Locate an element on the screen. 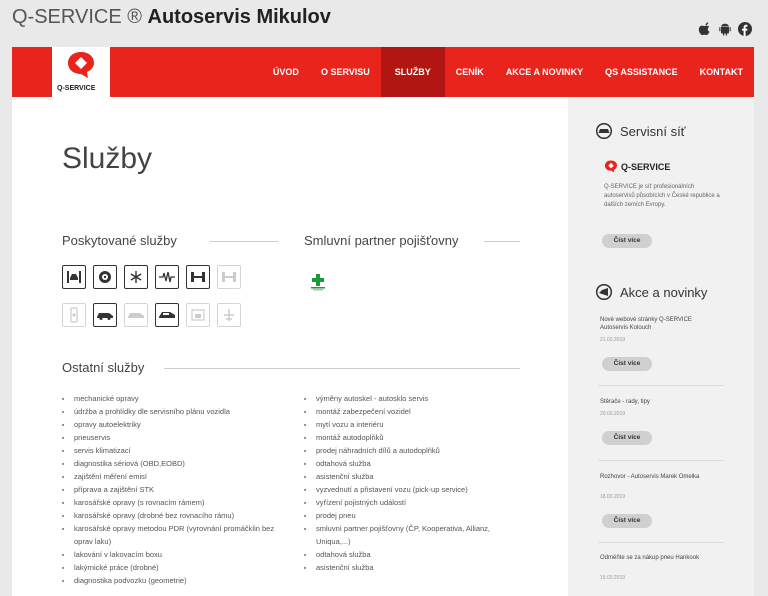 The image size is (768, 596). car-wash-icon is located at coordinates (136, 315).